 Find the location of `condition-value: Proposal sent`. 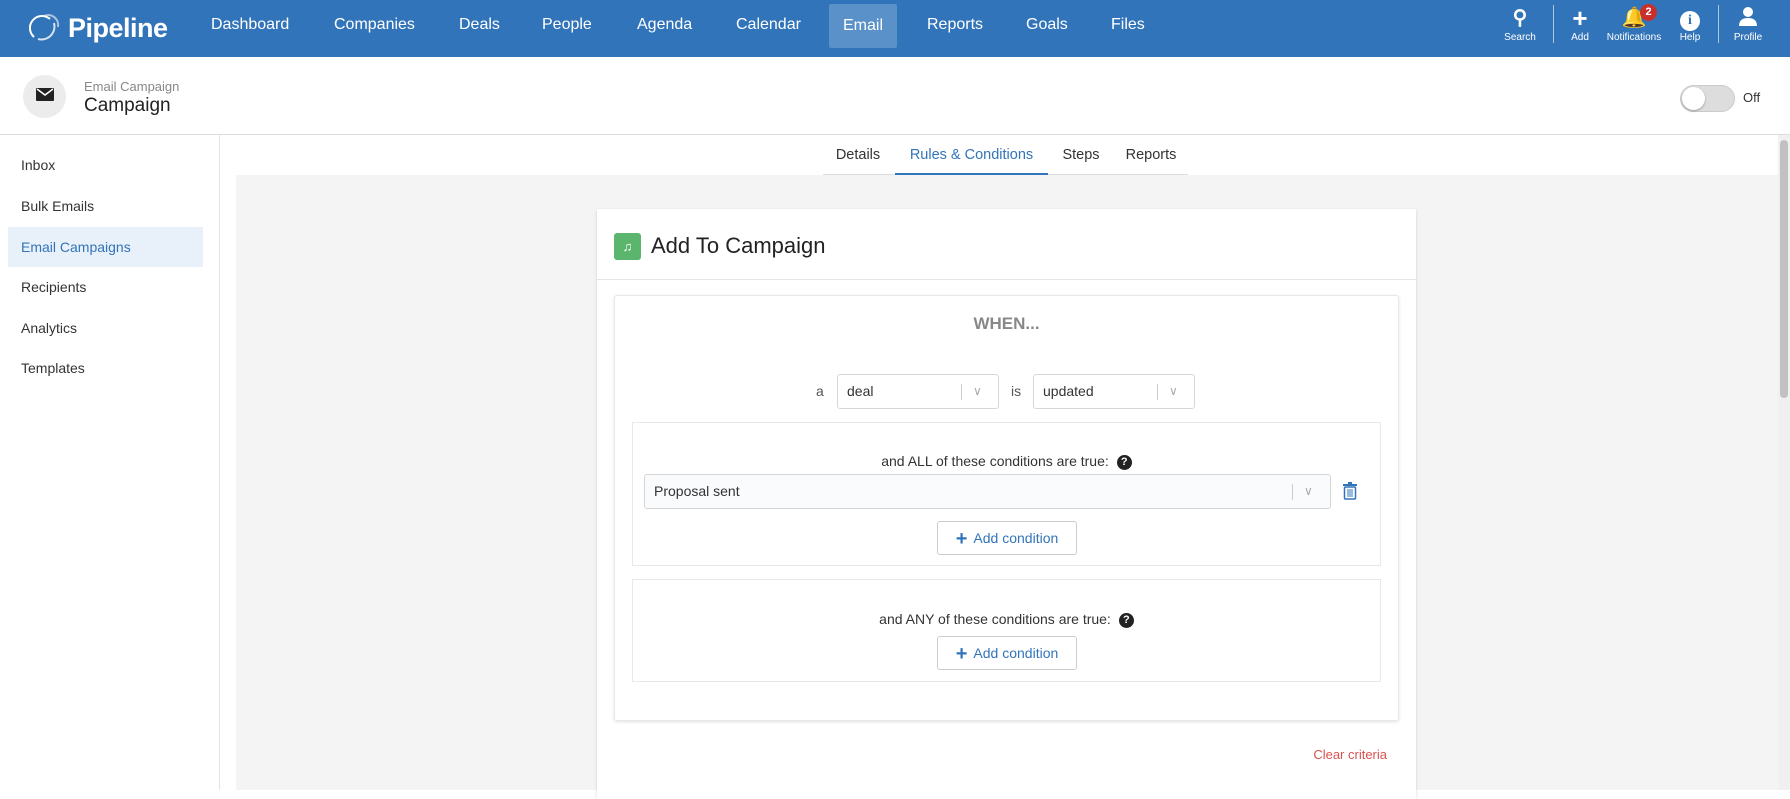

condition-value: Proposal sent is located at coordinates (697, 491).